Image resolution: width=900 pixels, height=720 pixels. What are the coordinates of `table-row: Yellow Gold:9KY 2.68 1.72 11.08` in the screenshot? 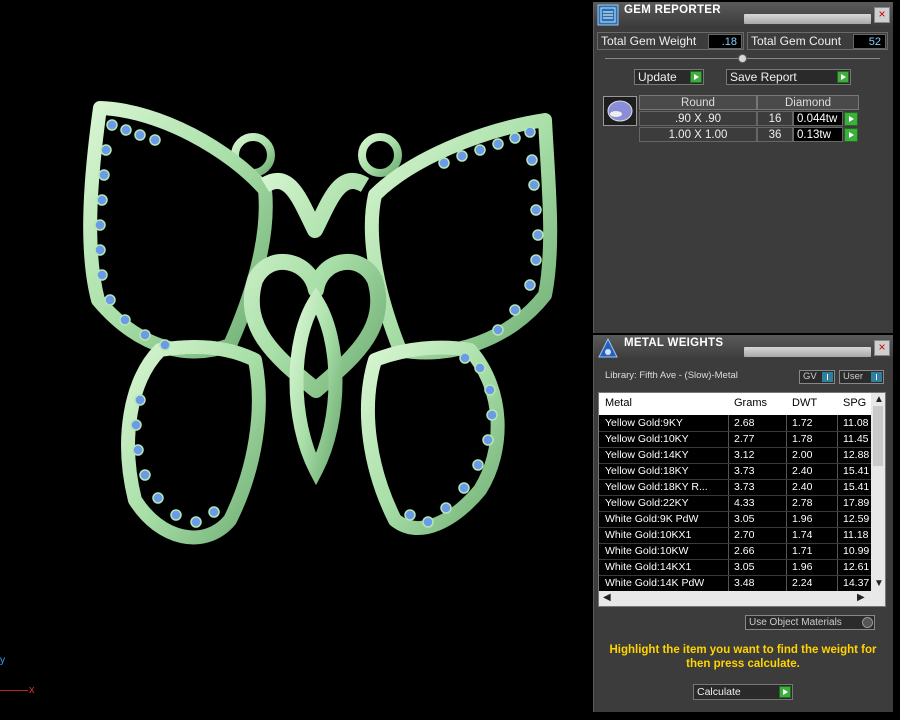 It's located at (735, 423).